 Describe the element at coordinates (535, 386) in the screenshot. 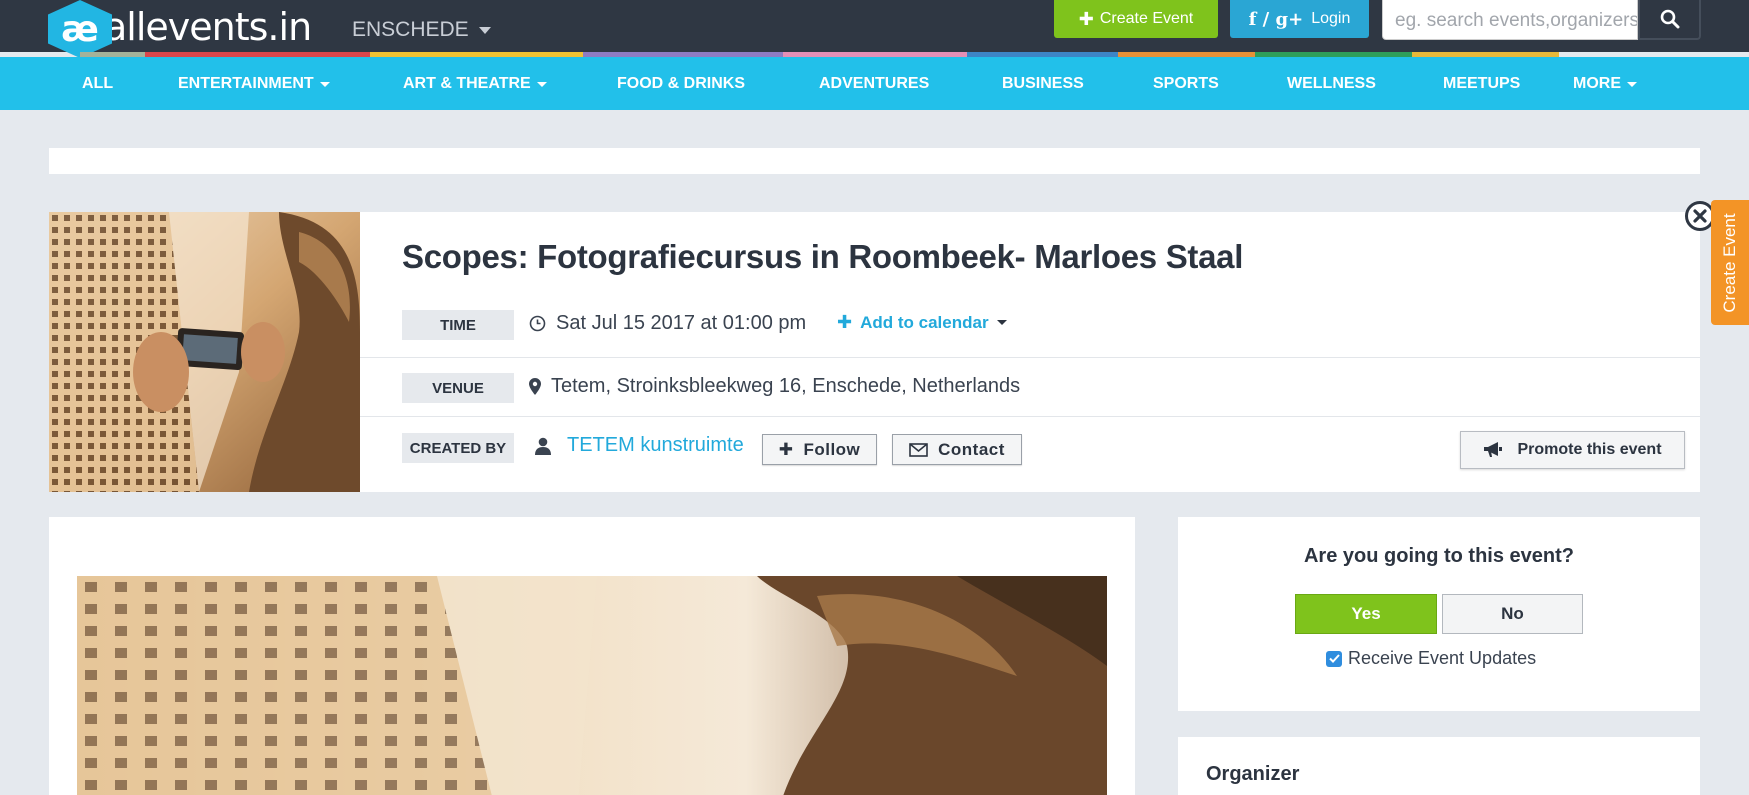

I see `map-pin-icon` at that location.